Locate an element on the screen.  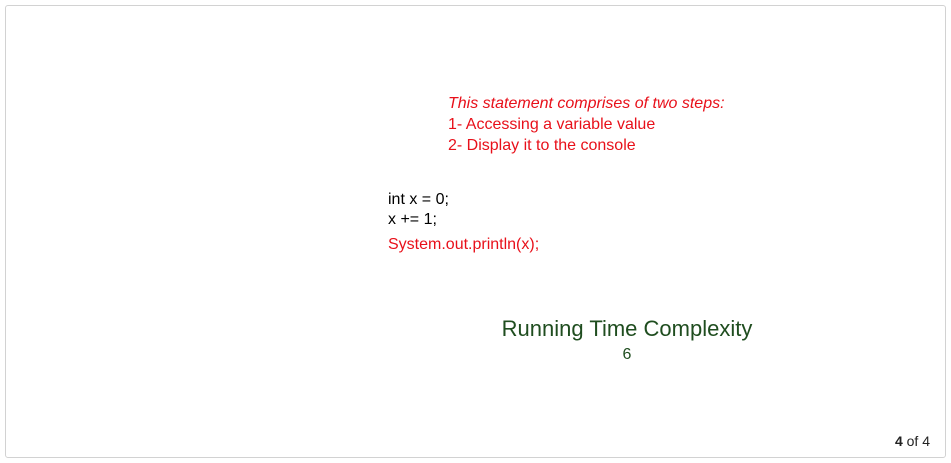
slide-footer-title: Running Time Complexity is located at coordinates (627, 328).